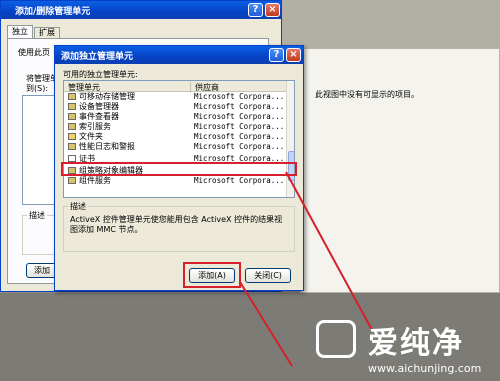 The height and width of the screenshot is (381, 500). What do you see at coordinates (416, 343) in the screenshot?
I see `watermark-brand: 爱纯净` at bounding box center [416, 343].